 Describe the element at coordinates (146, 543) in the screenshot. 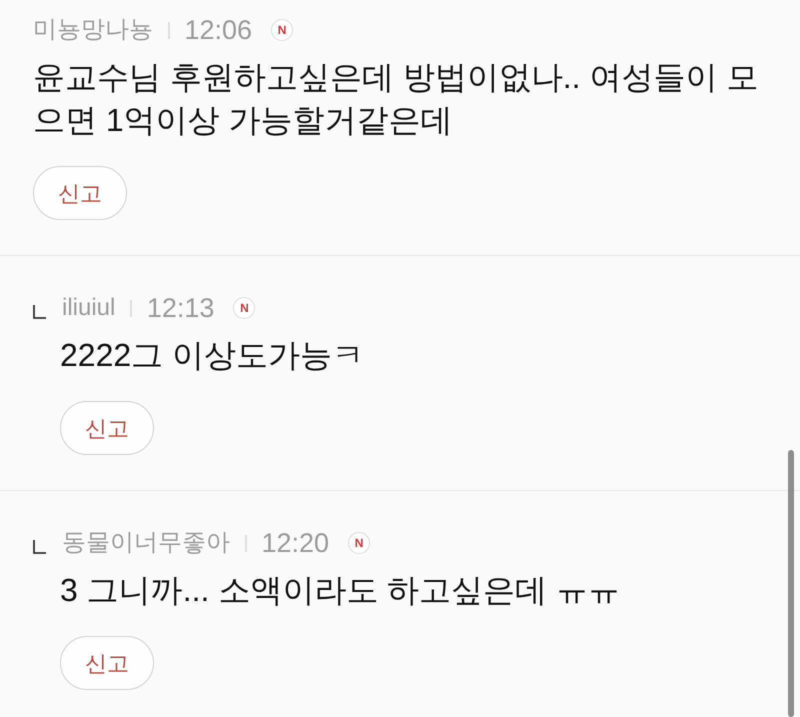

I see `author-name: 동물이너무좋아` at that location.